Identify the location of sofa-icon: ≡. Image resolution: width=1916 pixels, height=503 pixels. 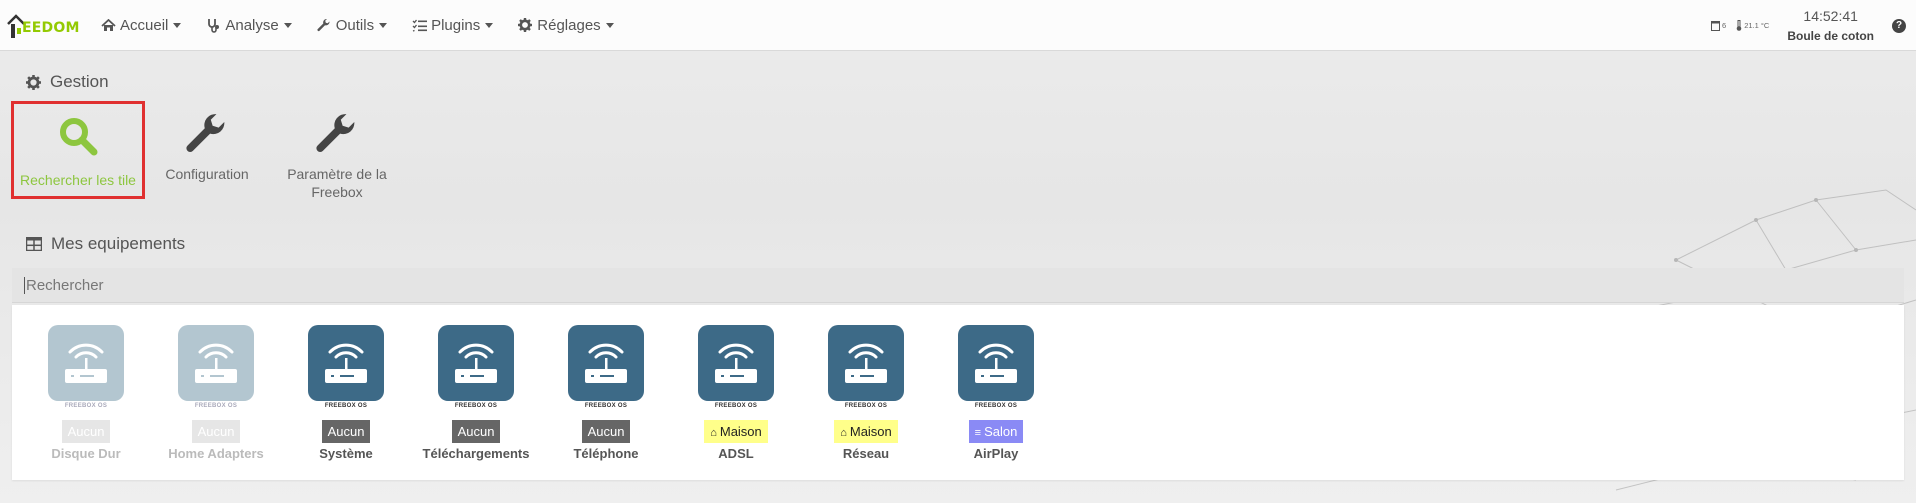
(978, 433).